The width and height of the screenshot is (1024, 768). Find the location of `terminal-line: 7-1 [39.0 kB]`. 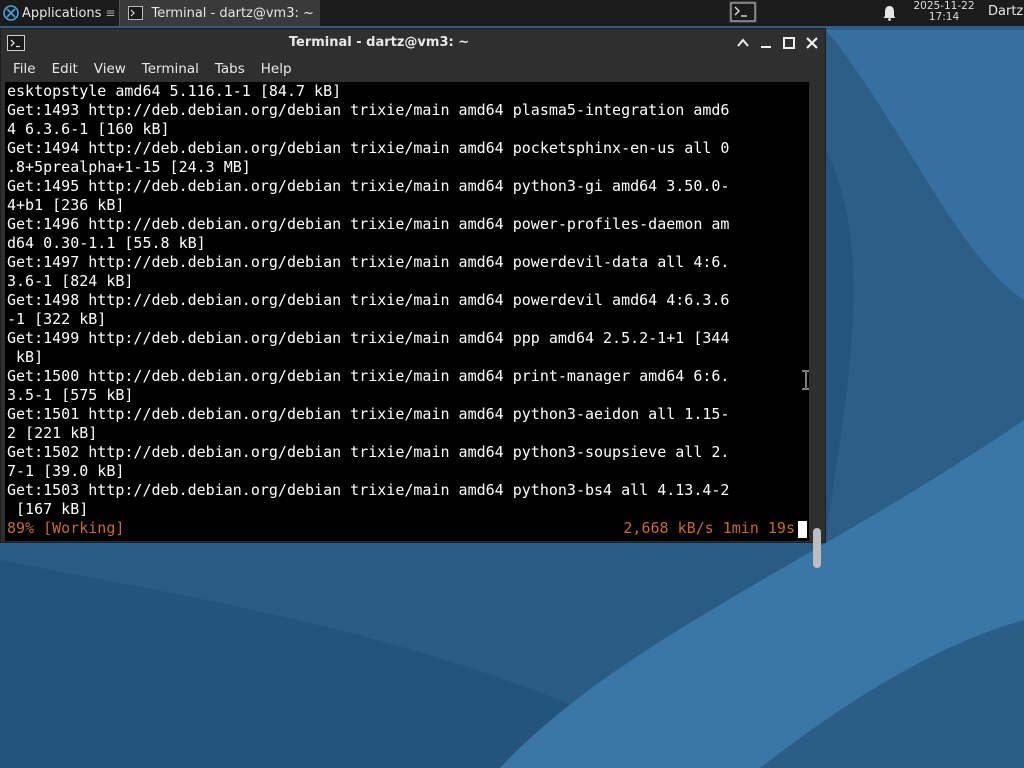

terminal-line: 7-1 [39.0 kB] is located at coordinates (66, 471).